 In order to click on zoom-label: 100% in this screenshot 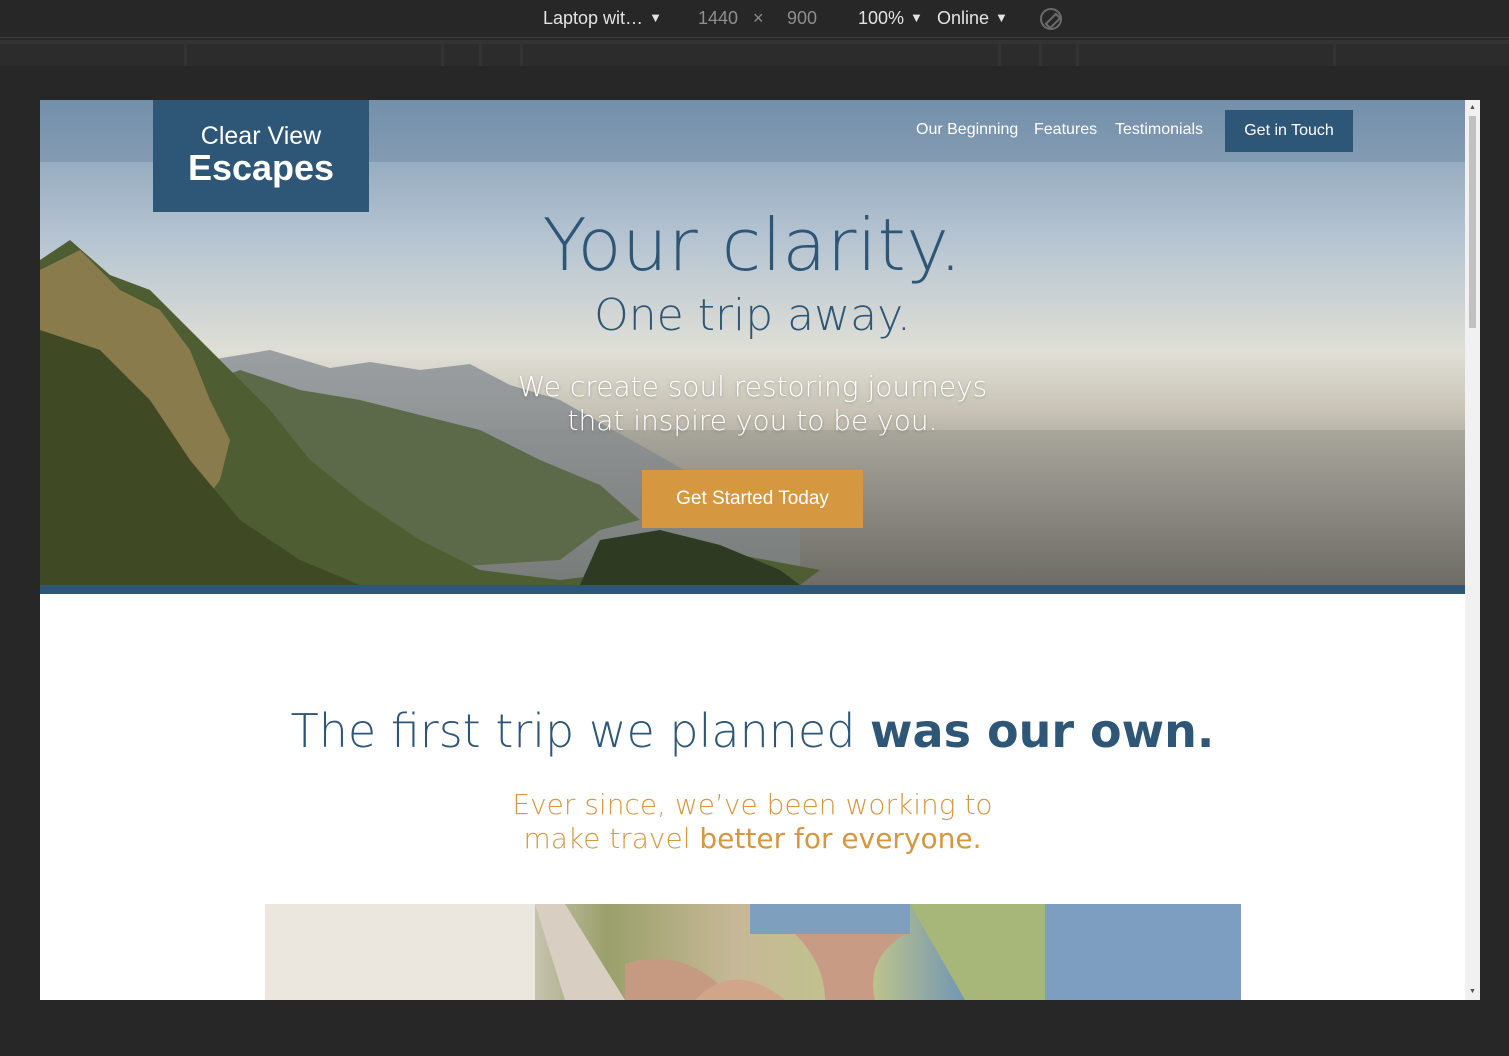, I will do `click(881, 18)`.